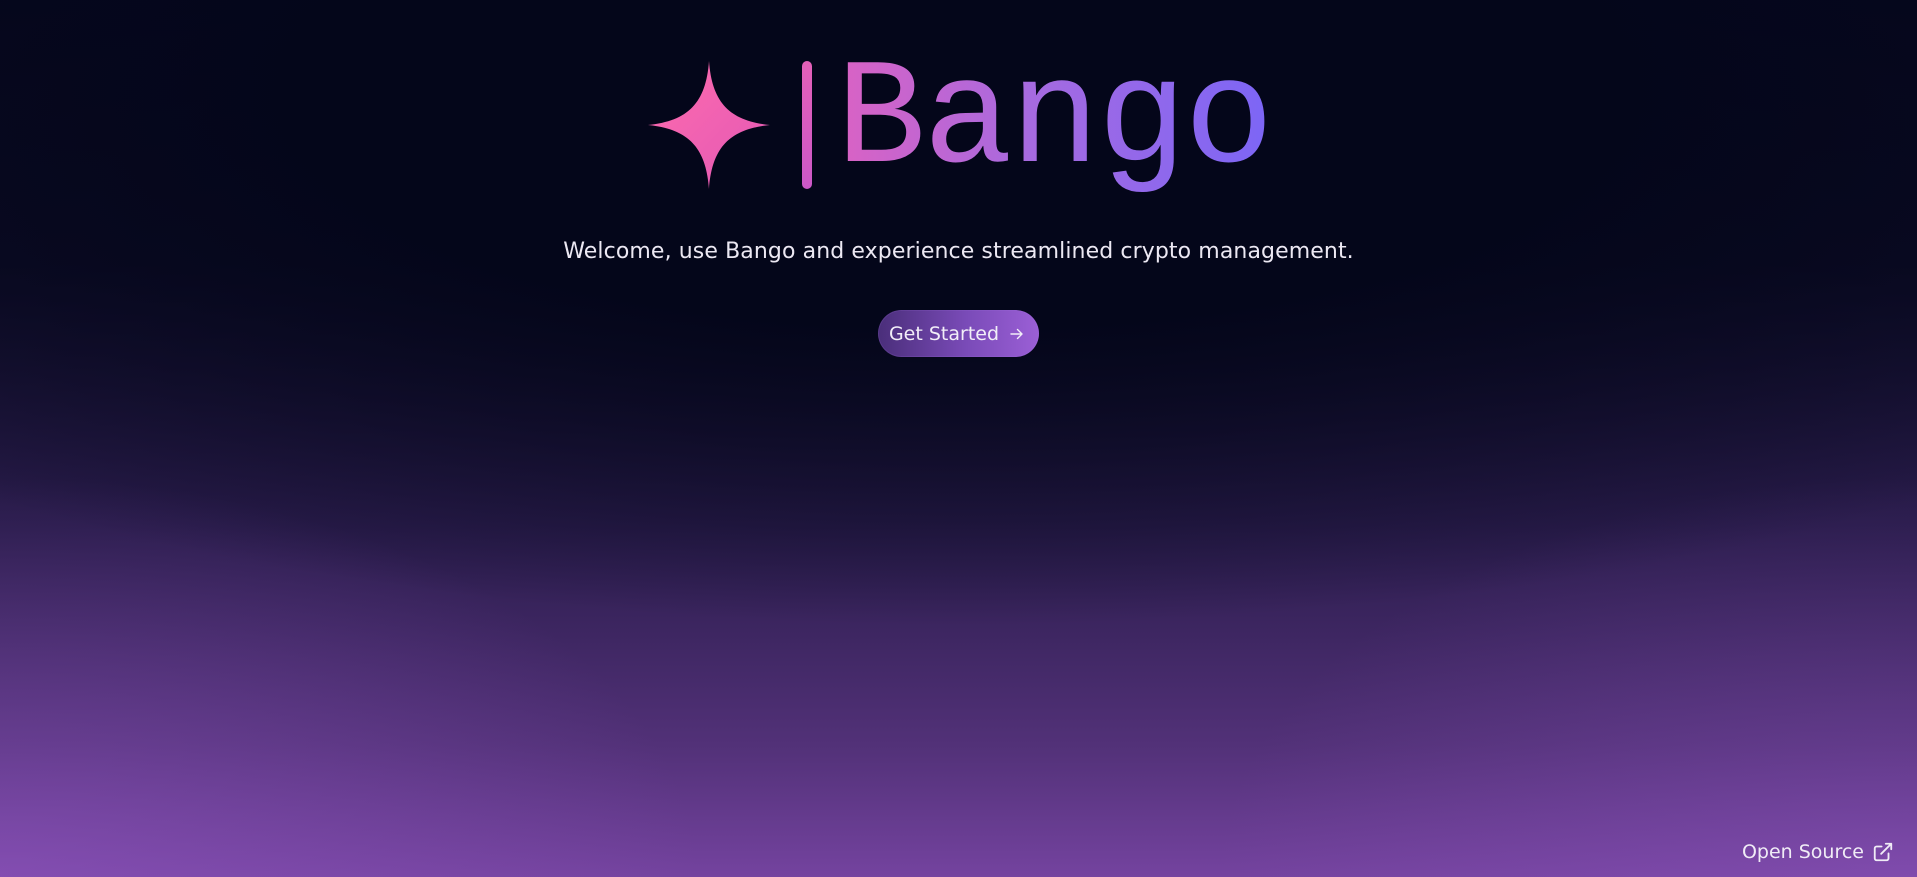 The height and width of the screenshot is (877, 1917). I want to click on logo-divider, so click(806, 125).